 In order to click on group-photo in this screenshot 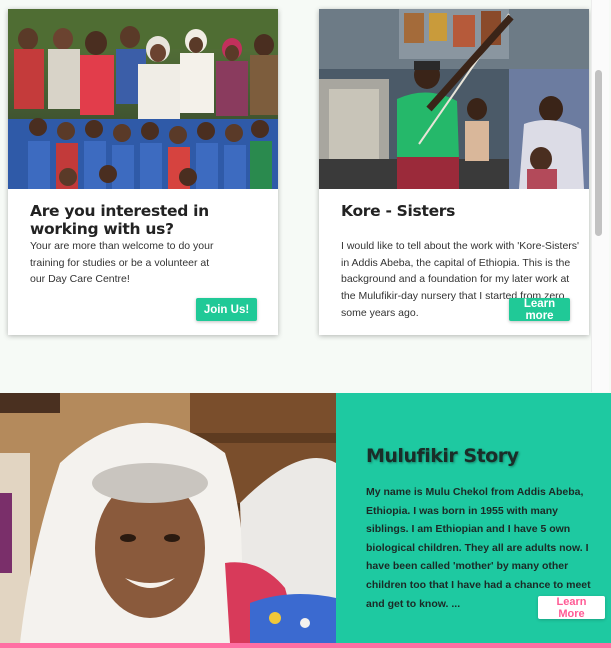, I will do `click(143, 99)`.